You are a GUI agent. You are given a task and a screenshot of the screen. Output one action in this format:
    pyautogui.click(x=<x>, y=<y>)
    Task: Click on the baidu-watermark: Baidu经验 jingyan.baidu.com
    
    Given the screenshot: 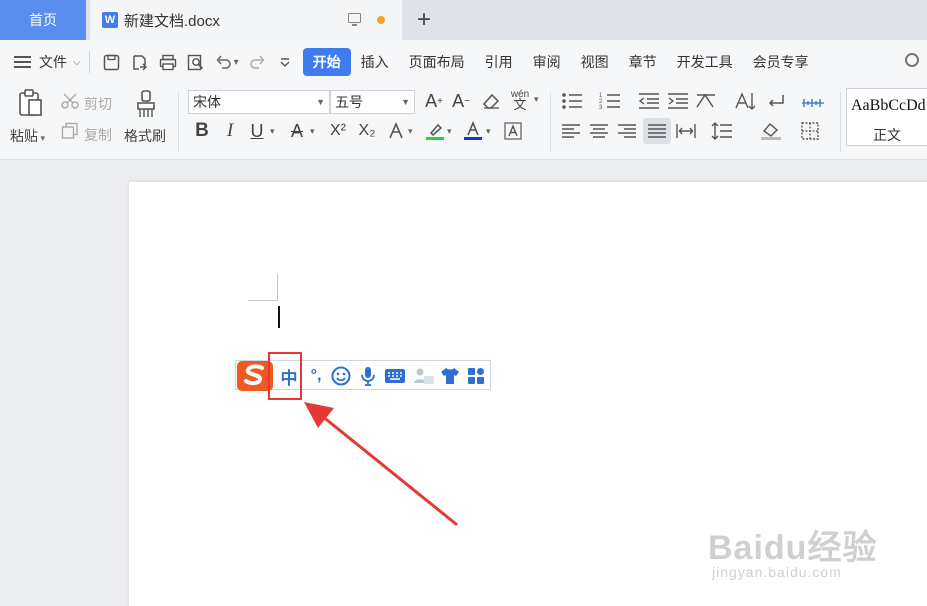 What is the action you would take?
    pyautogui.click(x=793, y=550)
    